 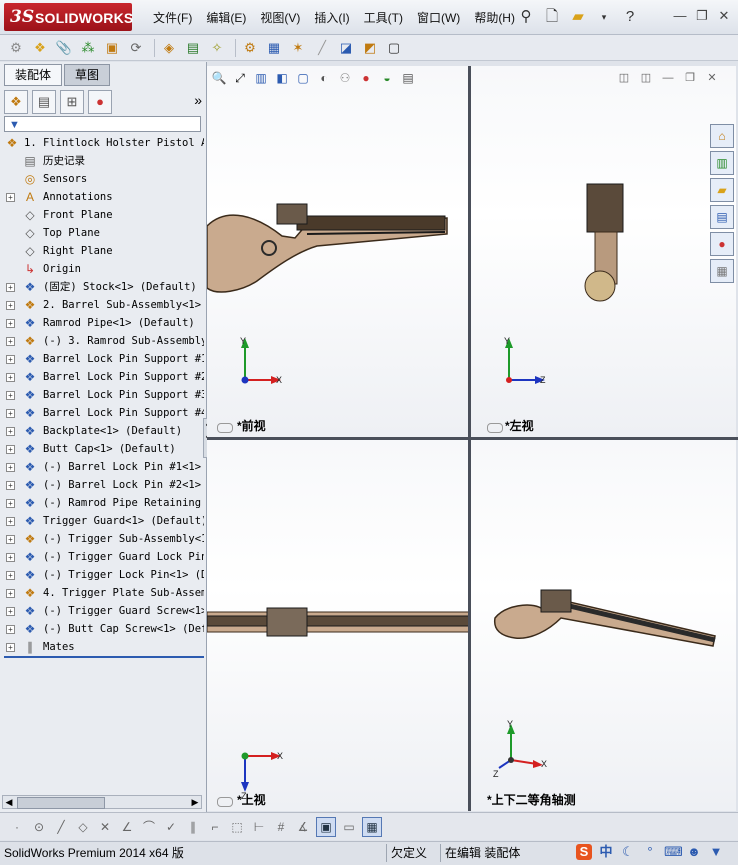 What do you see at coordinates (16, 48) in the screenshot?
I see `edit-component-icon: ⚙` at bounding box center [16, 48].